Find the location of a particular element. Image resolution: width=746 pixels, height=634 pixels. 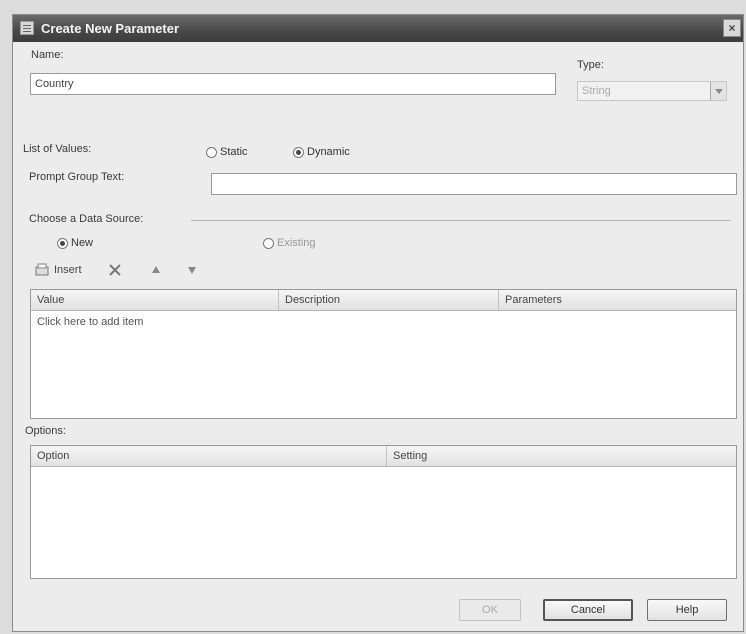

radio-new: New is located at coordinates (75, 243).